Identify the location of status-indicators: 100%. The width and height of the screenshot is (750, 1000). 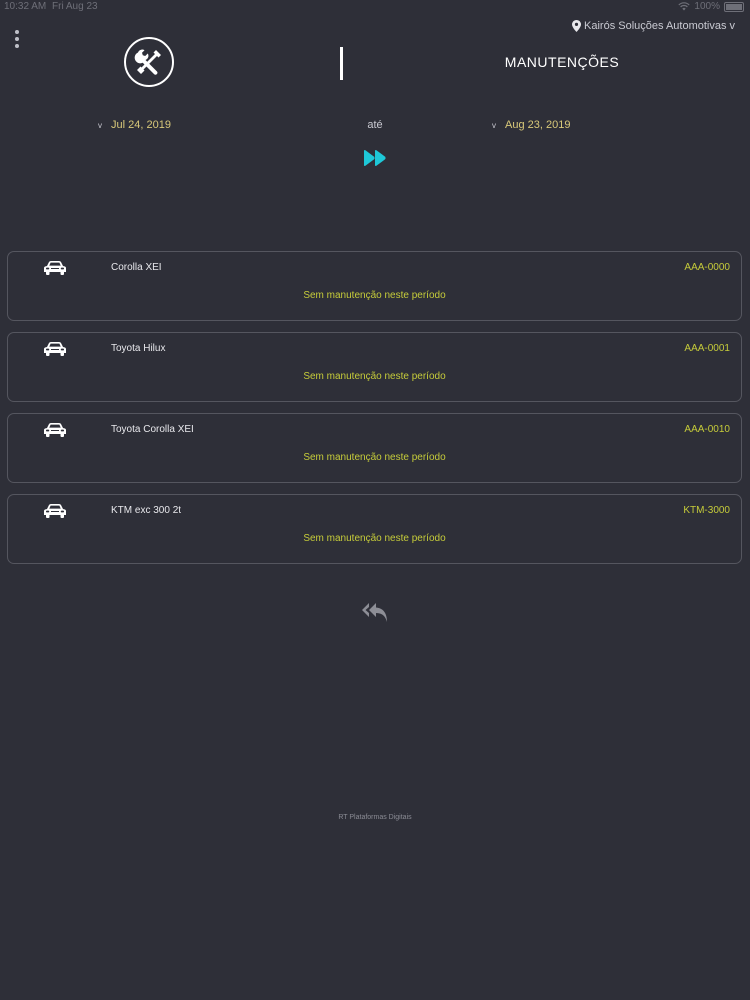
(711, 6).